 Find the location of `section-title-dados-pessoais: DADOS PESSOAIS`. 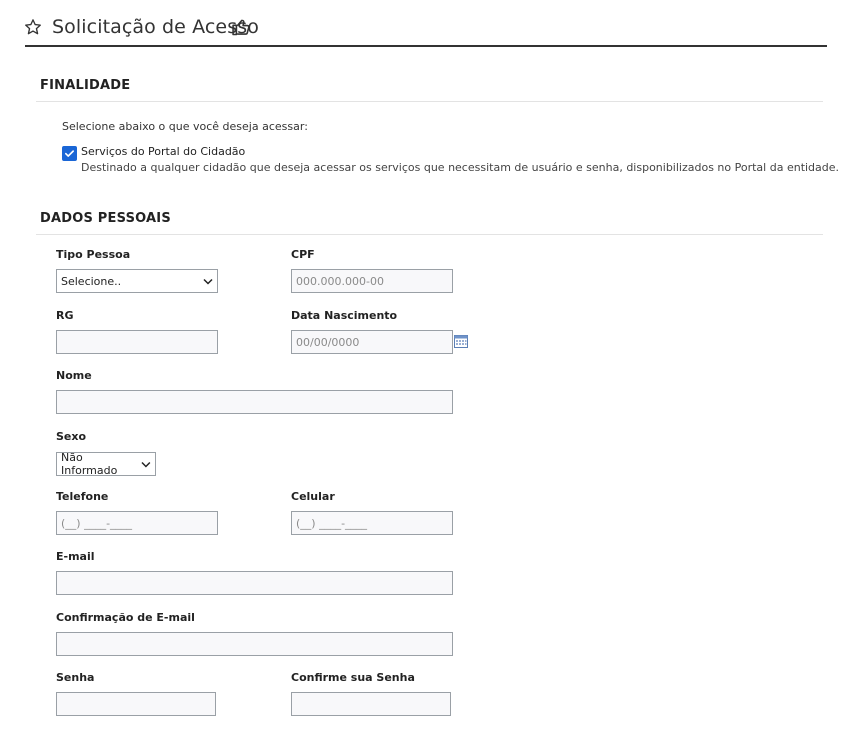

section-title-dados-pessoais: DADOS PESSOAIS is located at coordinates (105, 218).